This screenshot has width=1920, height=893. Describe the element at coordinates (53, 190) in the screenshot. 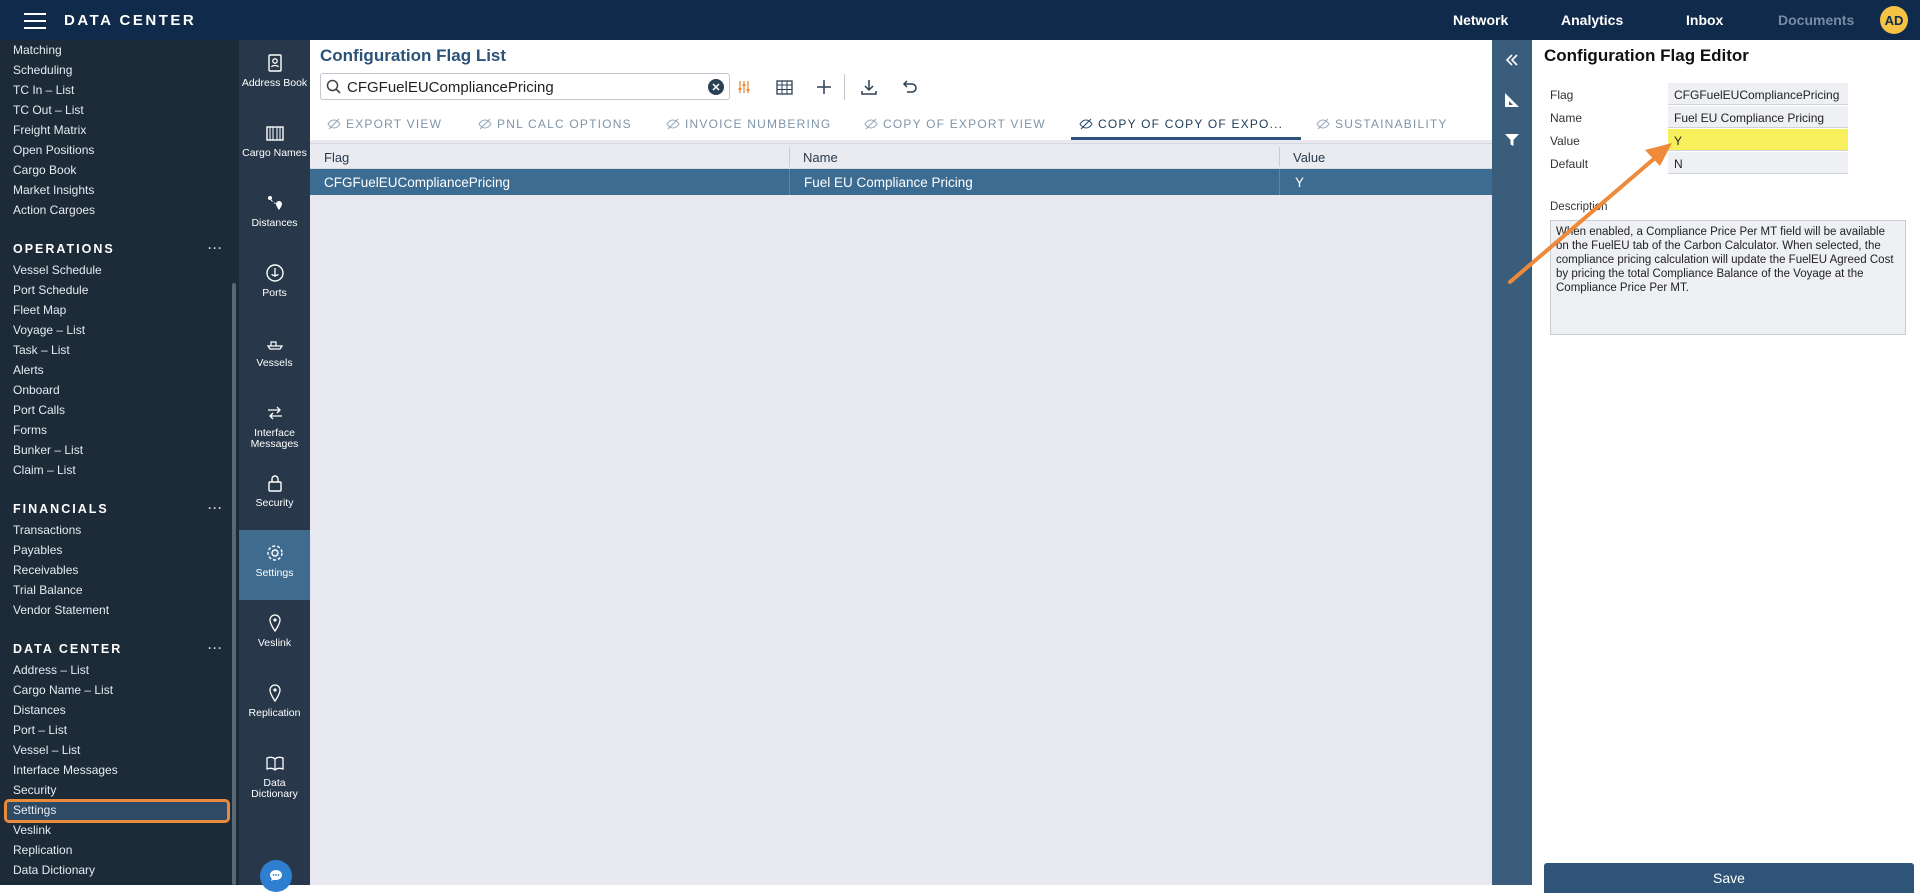

I see `nav-item: Market Insights` at that location.